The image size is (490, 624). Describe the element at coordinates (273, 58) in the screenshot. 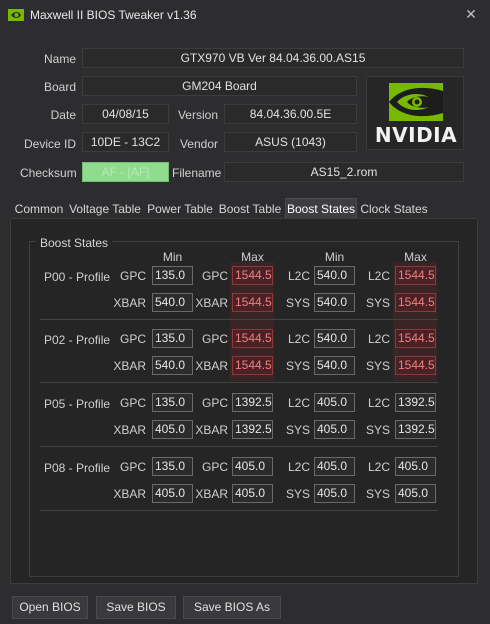

I see `name-field: GTX970 VB Ver 84.04.36.00.AS15` at that location.